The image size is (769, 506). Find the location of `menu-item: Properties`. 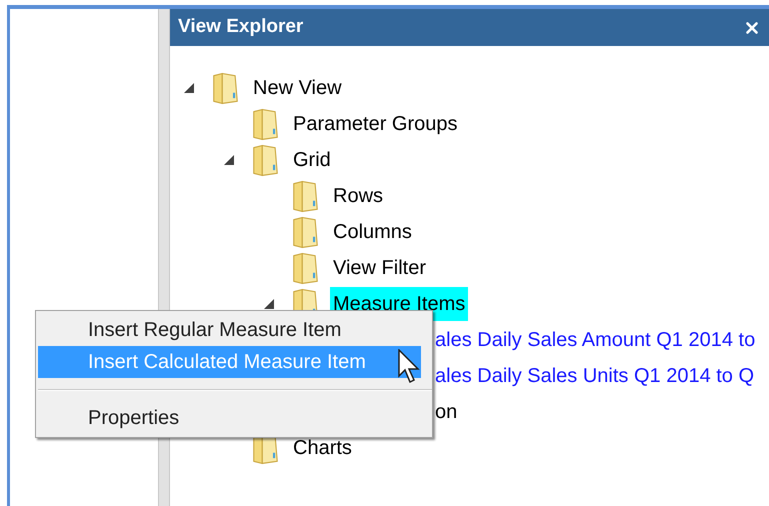

menu-item: Properties is located at coordinates (229, 418).